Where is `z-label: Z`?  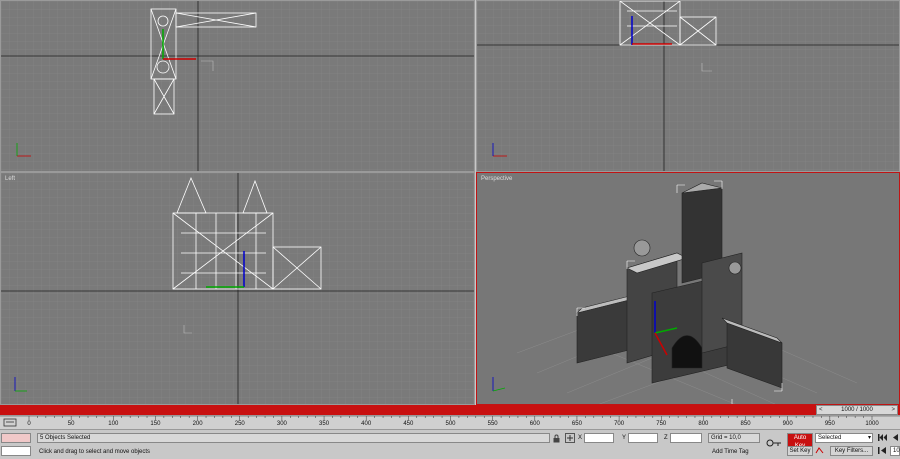
z-label: Z is located at coordinates (666, 438).